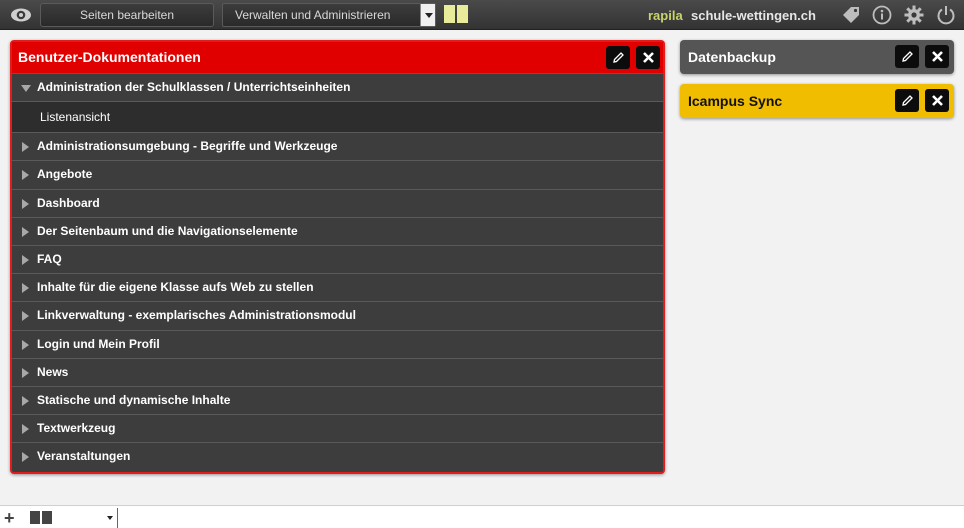 The height and width of the screenshot is (528, 964). I want to click on column-layout-select, so click(72, 518).